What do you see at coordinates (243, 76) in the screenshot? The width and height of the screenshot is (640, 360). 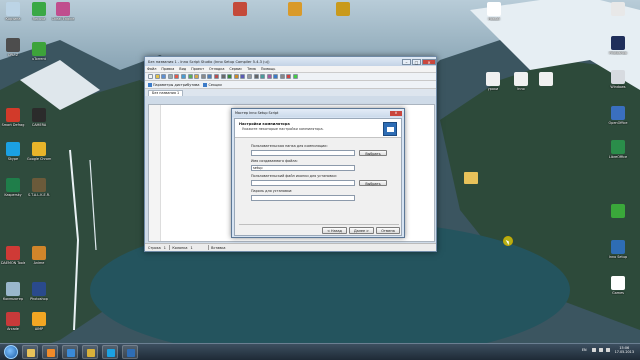 I see `toolbar-button-15-icon` at bounding box center [243, 76].